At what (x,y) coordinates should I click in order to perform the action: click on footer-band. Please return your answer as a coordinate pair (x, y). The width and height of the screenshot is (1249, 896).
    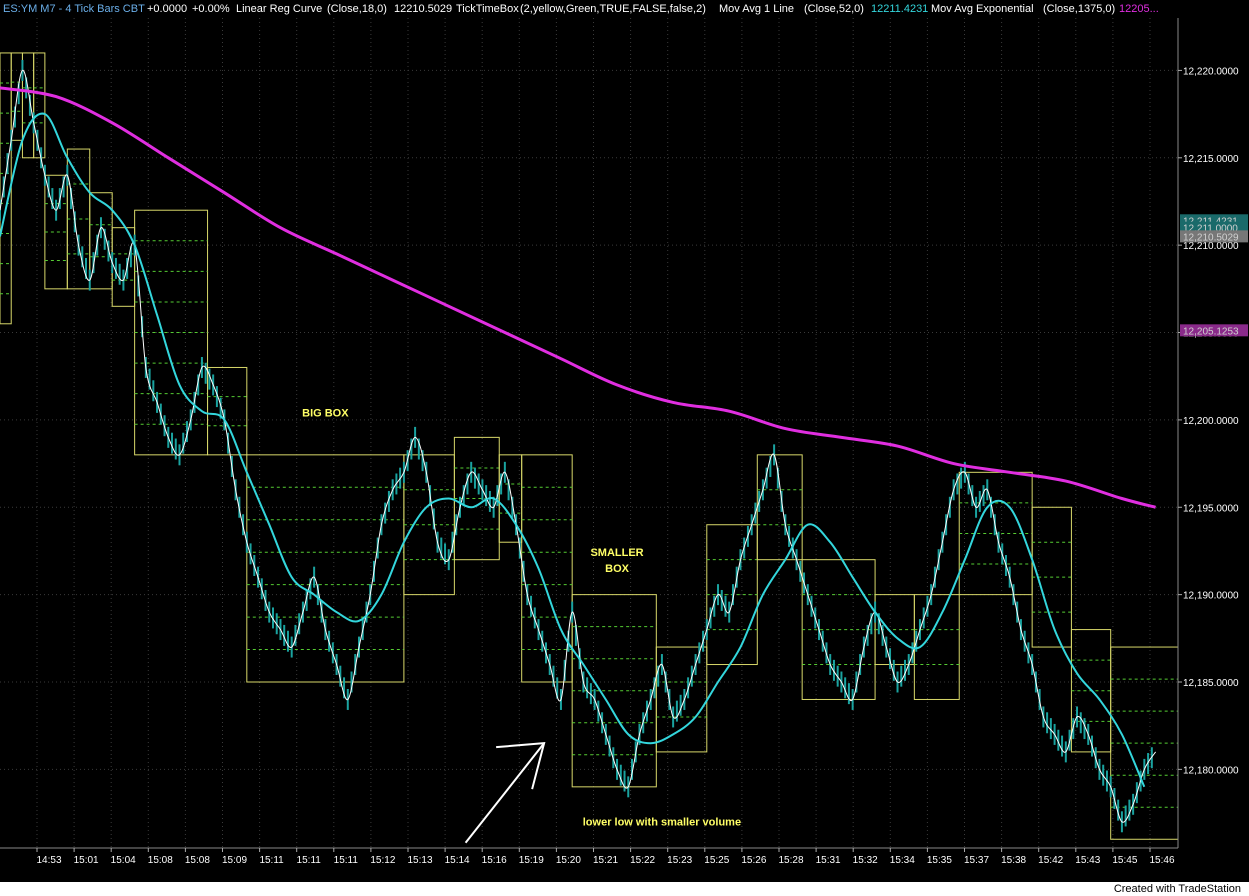
    Looking at the image, I should click on (624, 889).